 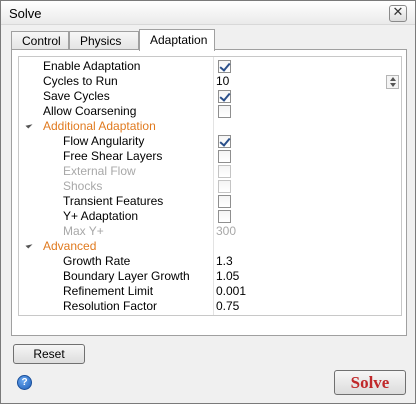 I want to click on spin-down-icon, so click(x=393, y=85).